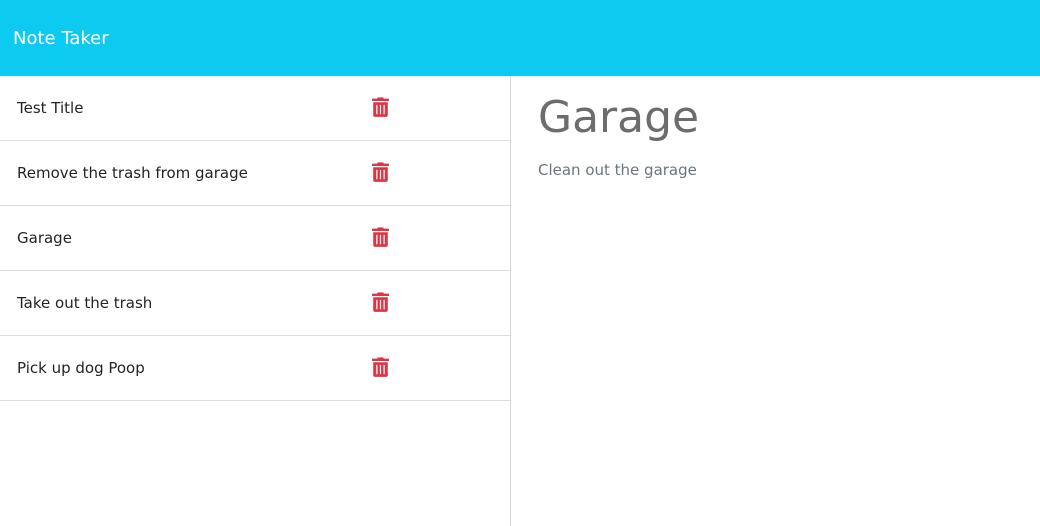 The width and height of the screenshot is (1040, 526). What do you see at coordinates (85, 303) in the screenshot?
I see `note-title: Take out the trash` at bounding box center [85, 303].